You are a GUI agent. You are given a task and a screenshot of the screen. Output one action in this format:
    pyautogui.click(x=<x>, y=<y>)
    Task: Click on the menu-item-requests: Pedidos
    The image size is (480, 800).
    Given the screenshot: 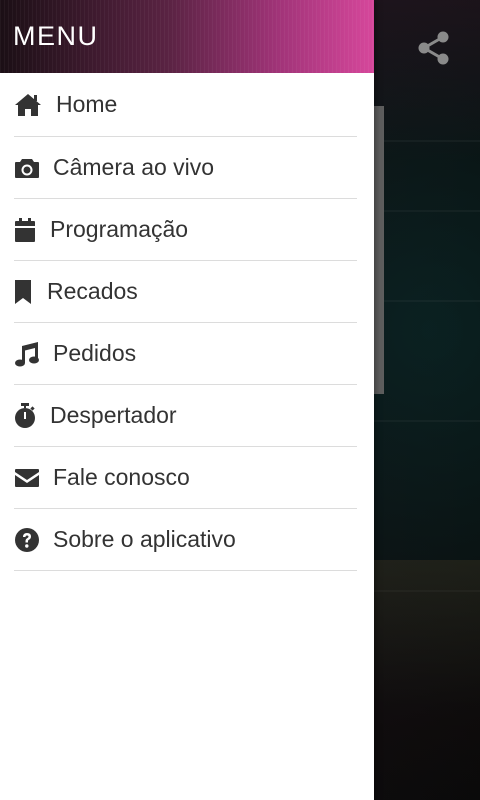 What is the action you would take?
    pyautogui.click(x=185, y=354)
    